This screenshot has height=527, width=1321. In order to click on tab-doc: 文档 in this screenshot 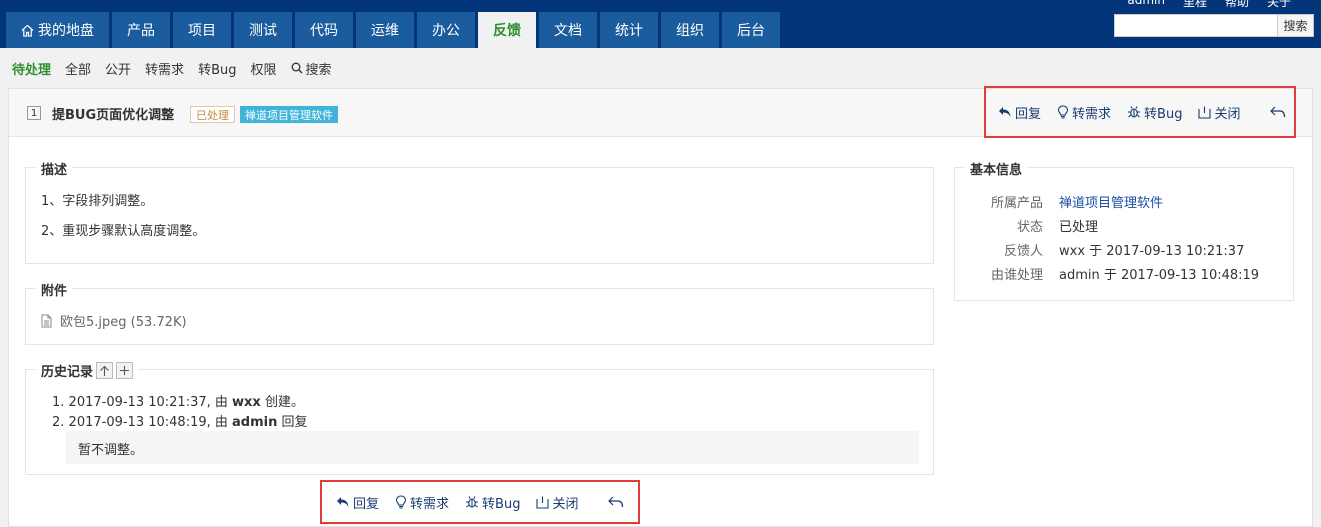, I will do `click(568, 30)`.